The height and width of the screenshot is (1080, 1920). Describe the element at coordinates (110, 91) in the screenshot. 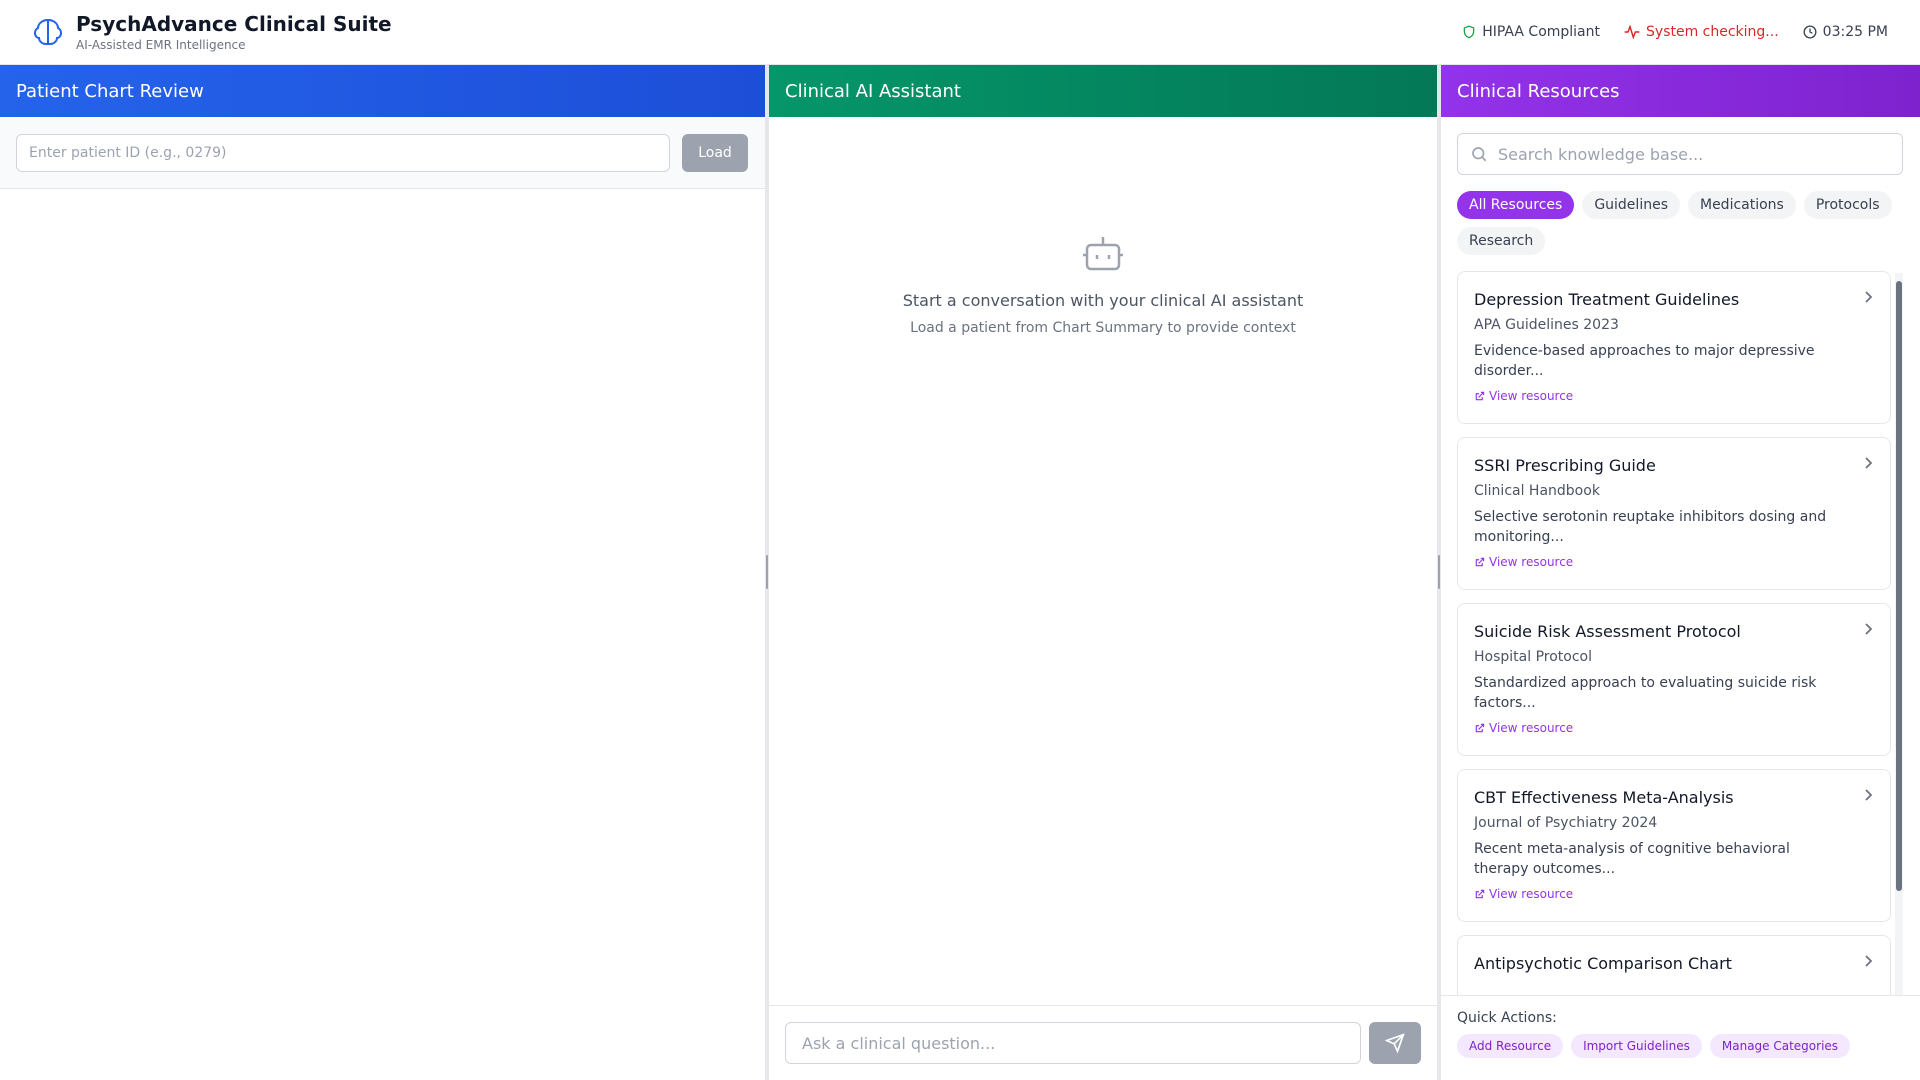

I see `patient-chart-title: Patient Chart Review` at that location.